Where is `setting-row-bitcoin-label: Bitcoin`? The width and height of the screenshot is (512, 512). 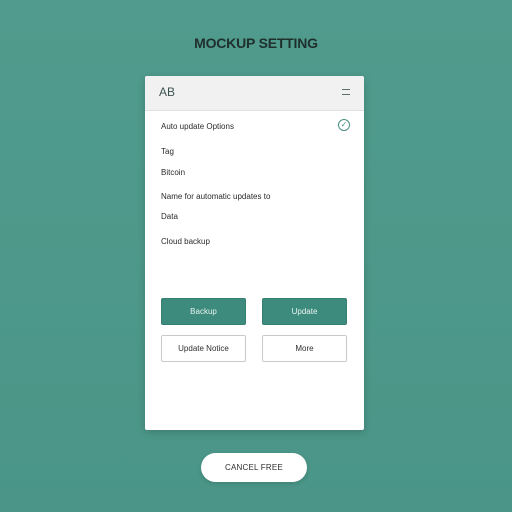
setting-row-bitcoin-label: Bitcoin is located at coordinates (173, 172).